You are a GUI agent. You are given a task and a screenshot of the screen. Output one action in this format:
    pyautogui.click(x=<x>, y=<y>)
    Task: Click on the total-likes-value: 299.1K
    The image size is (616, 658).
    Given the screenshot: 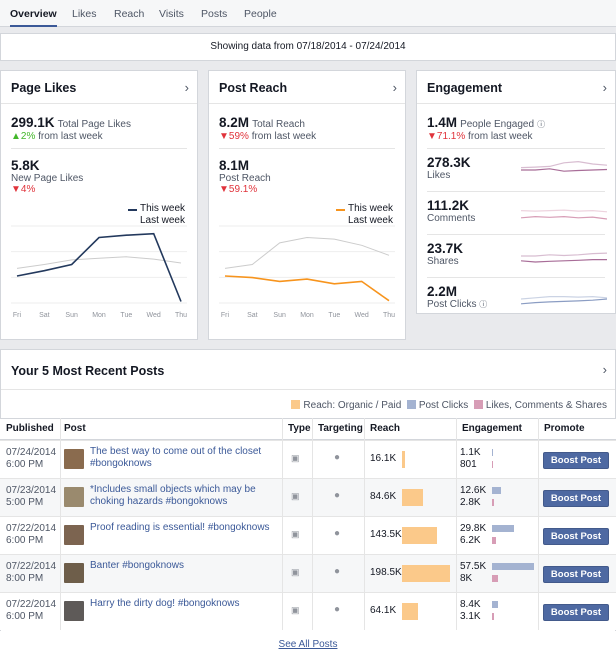 What is the action you would take?
    pyautogui.click(x=33, y=122)
    